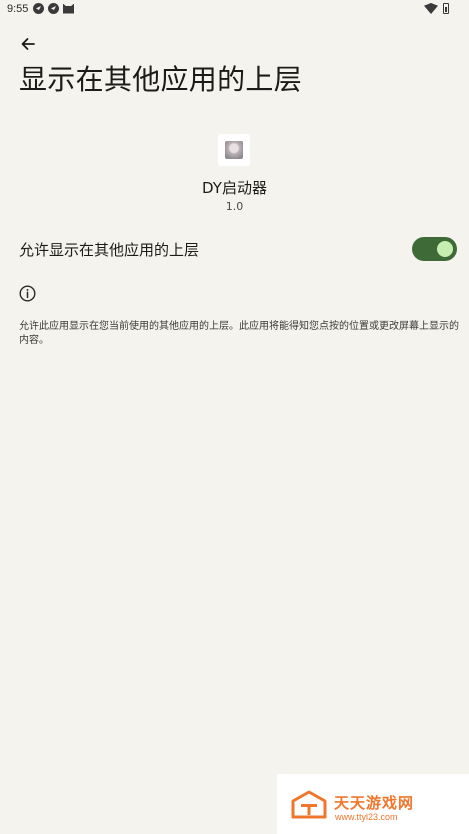 This screenshot has height=834, width=469. Describe the element at coordinates (434, 249) in the screenshot. I see `overlay-permission-toggle` at that location.